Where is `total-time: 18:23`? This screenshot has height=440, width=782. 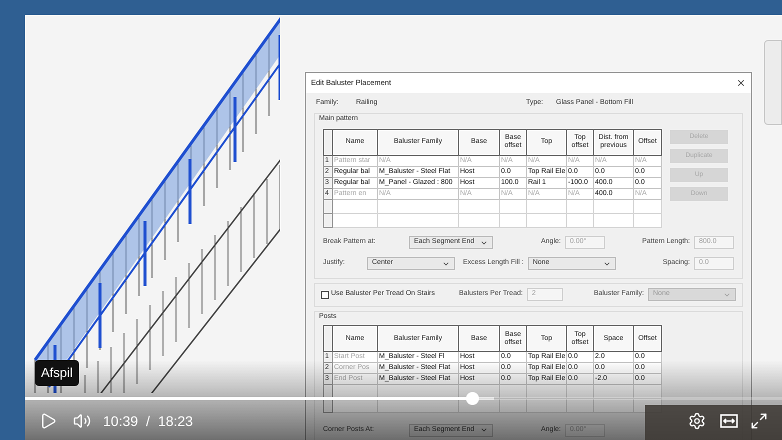 total-time: 18:23 is located at coordinates (175, 421).